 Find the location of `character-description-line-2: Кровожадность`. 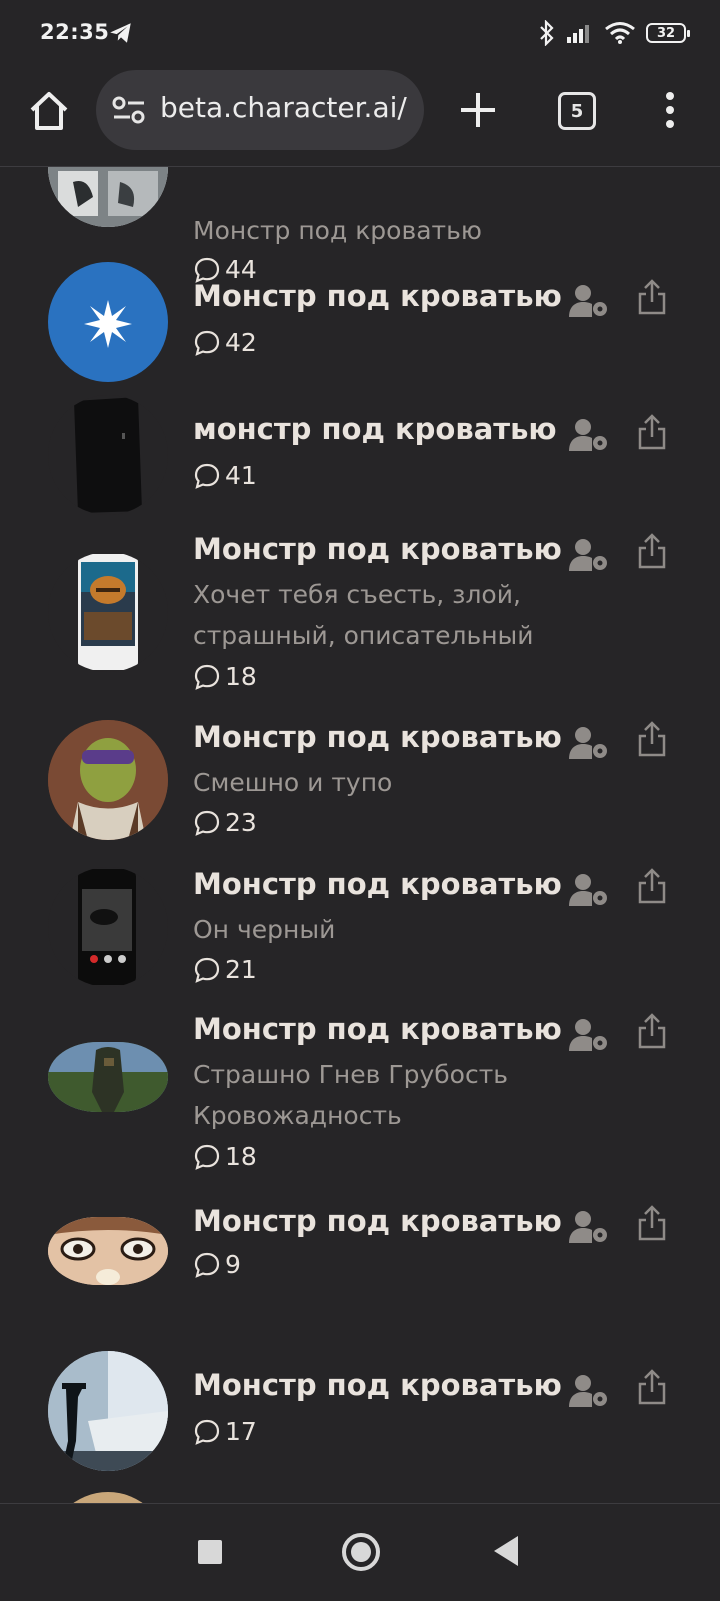

character-description-line-2: Кровожадность is located at coordinates (297, 1115).